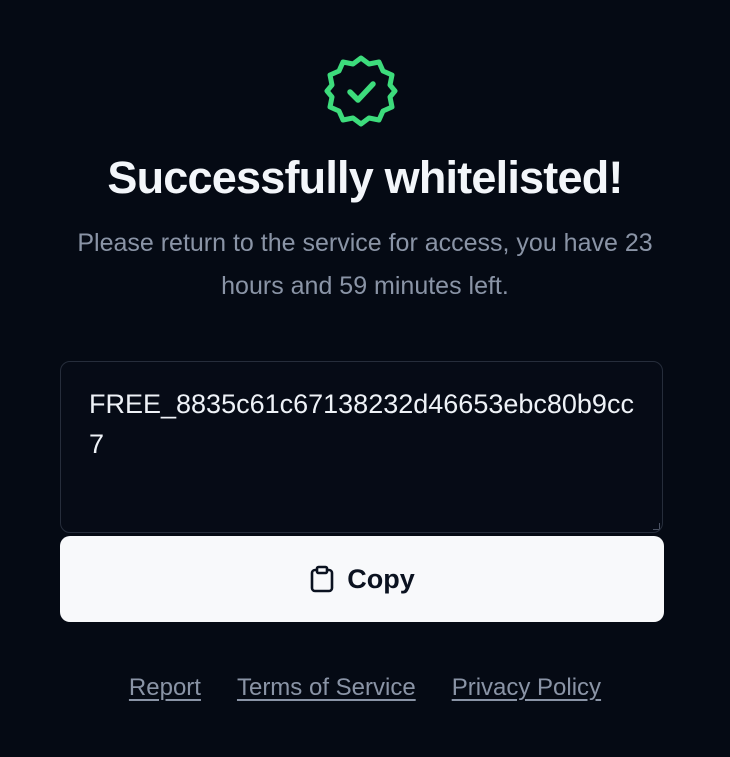 The image size is (730, 757). I want to click on copy-button: Copy, so click(362, 579).